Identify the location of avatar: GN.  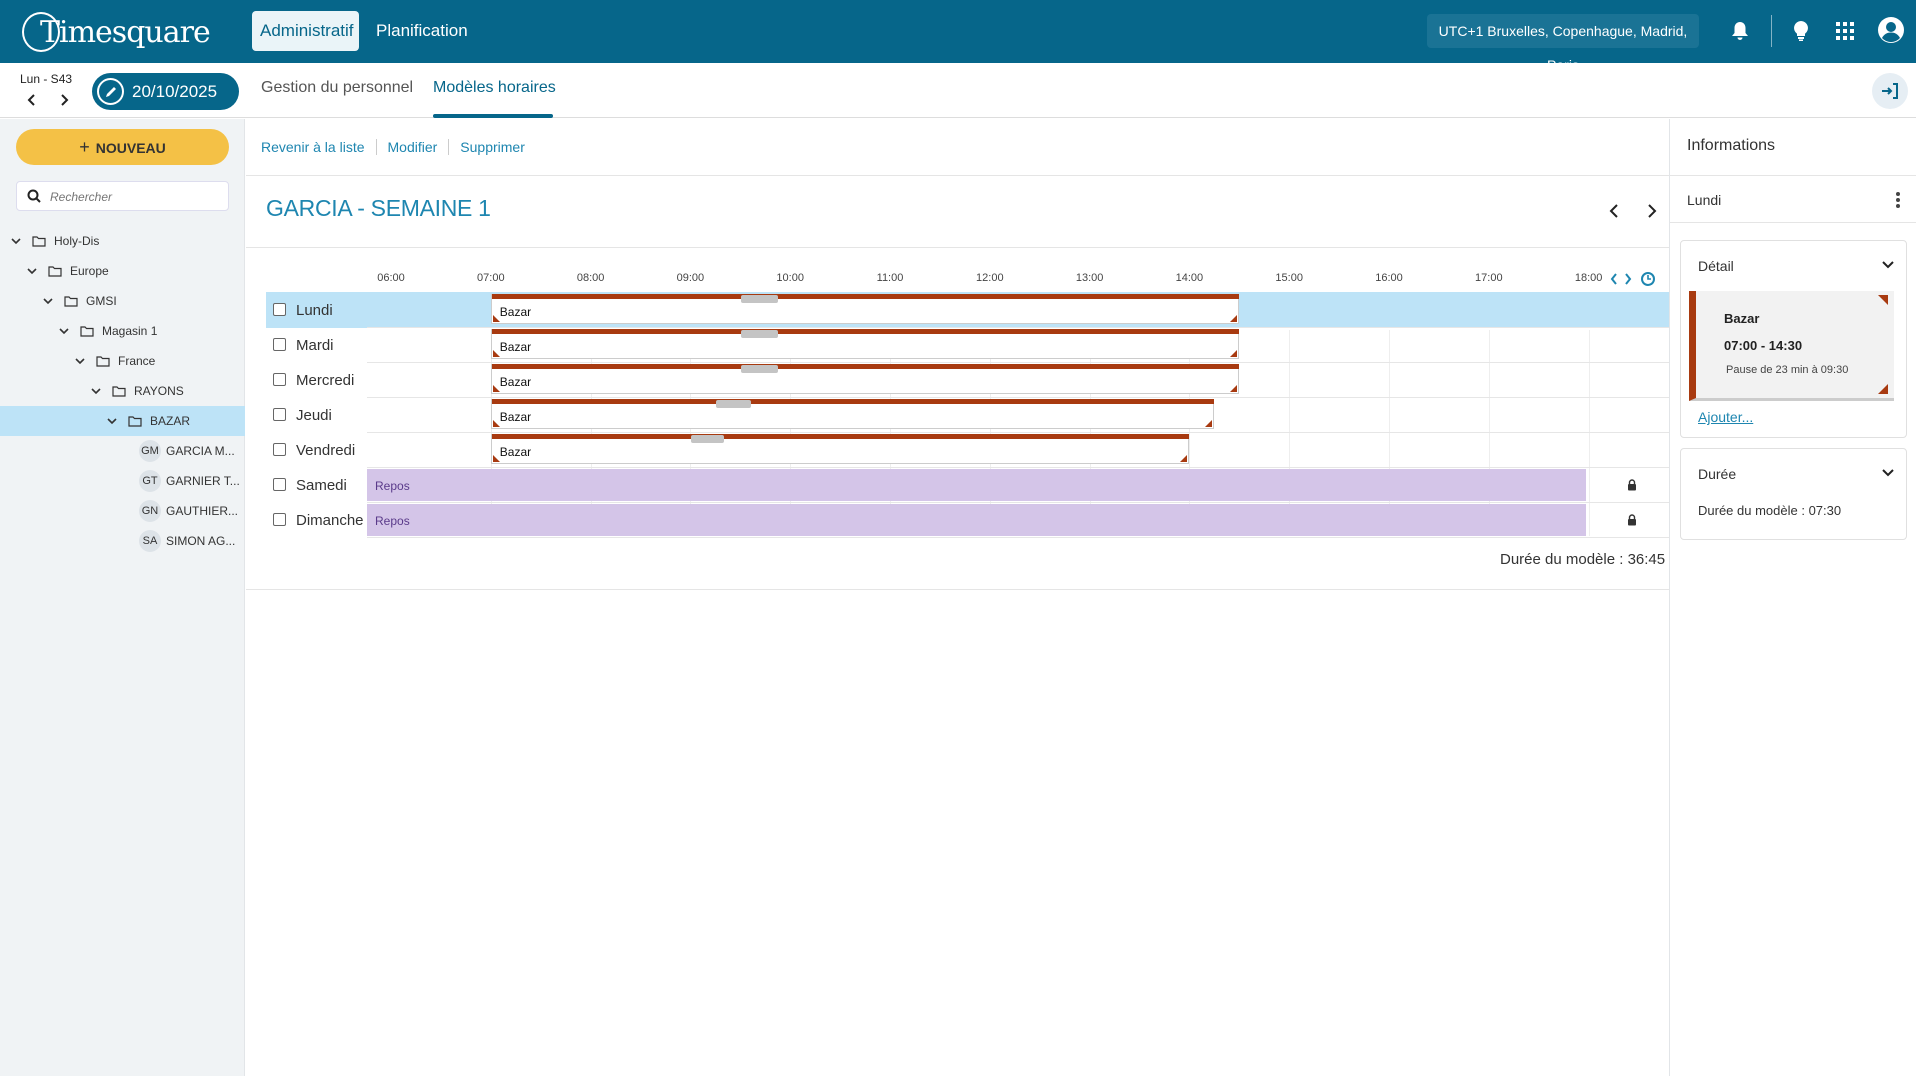
(150, 511).